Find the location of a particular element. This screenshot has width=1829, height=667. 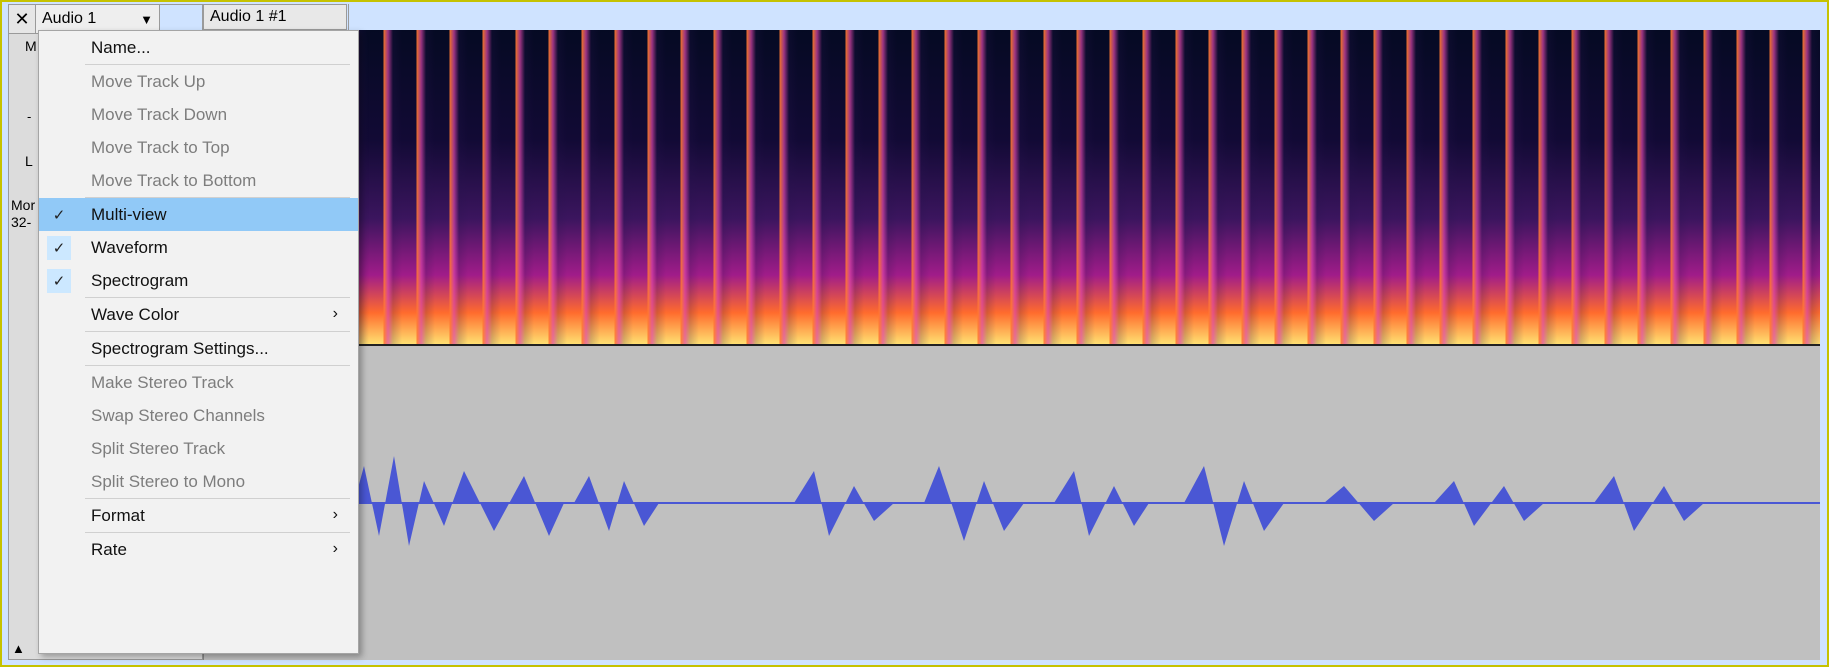

menu-item-label: Move Track Up is located at coordinates (148, 81).